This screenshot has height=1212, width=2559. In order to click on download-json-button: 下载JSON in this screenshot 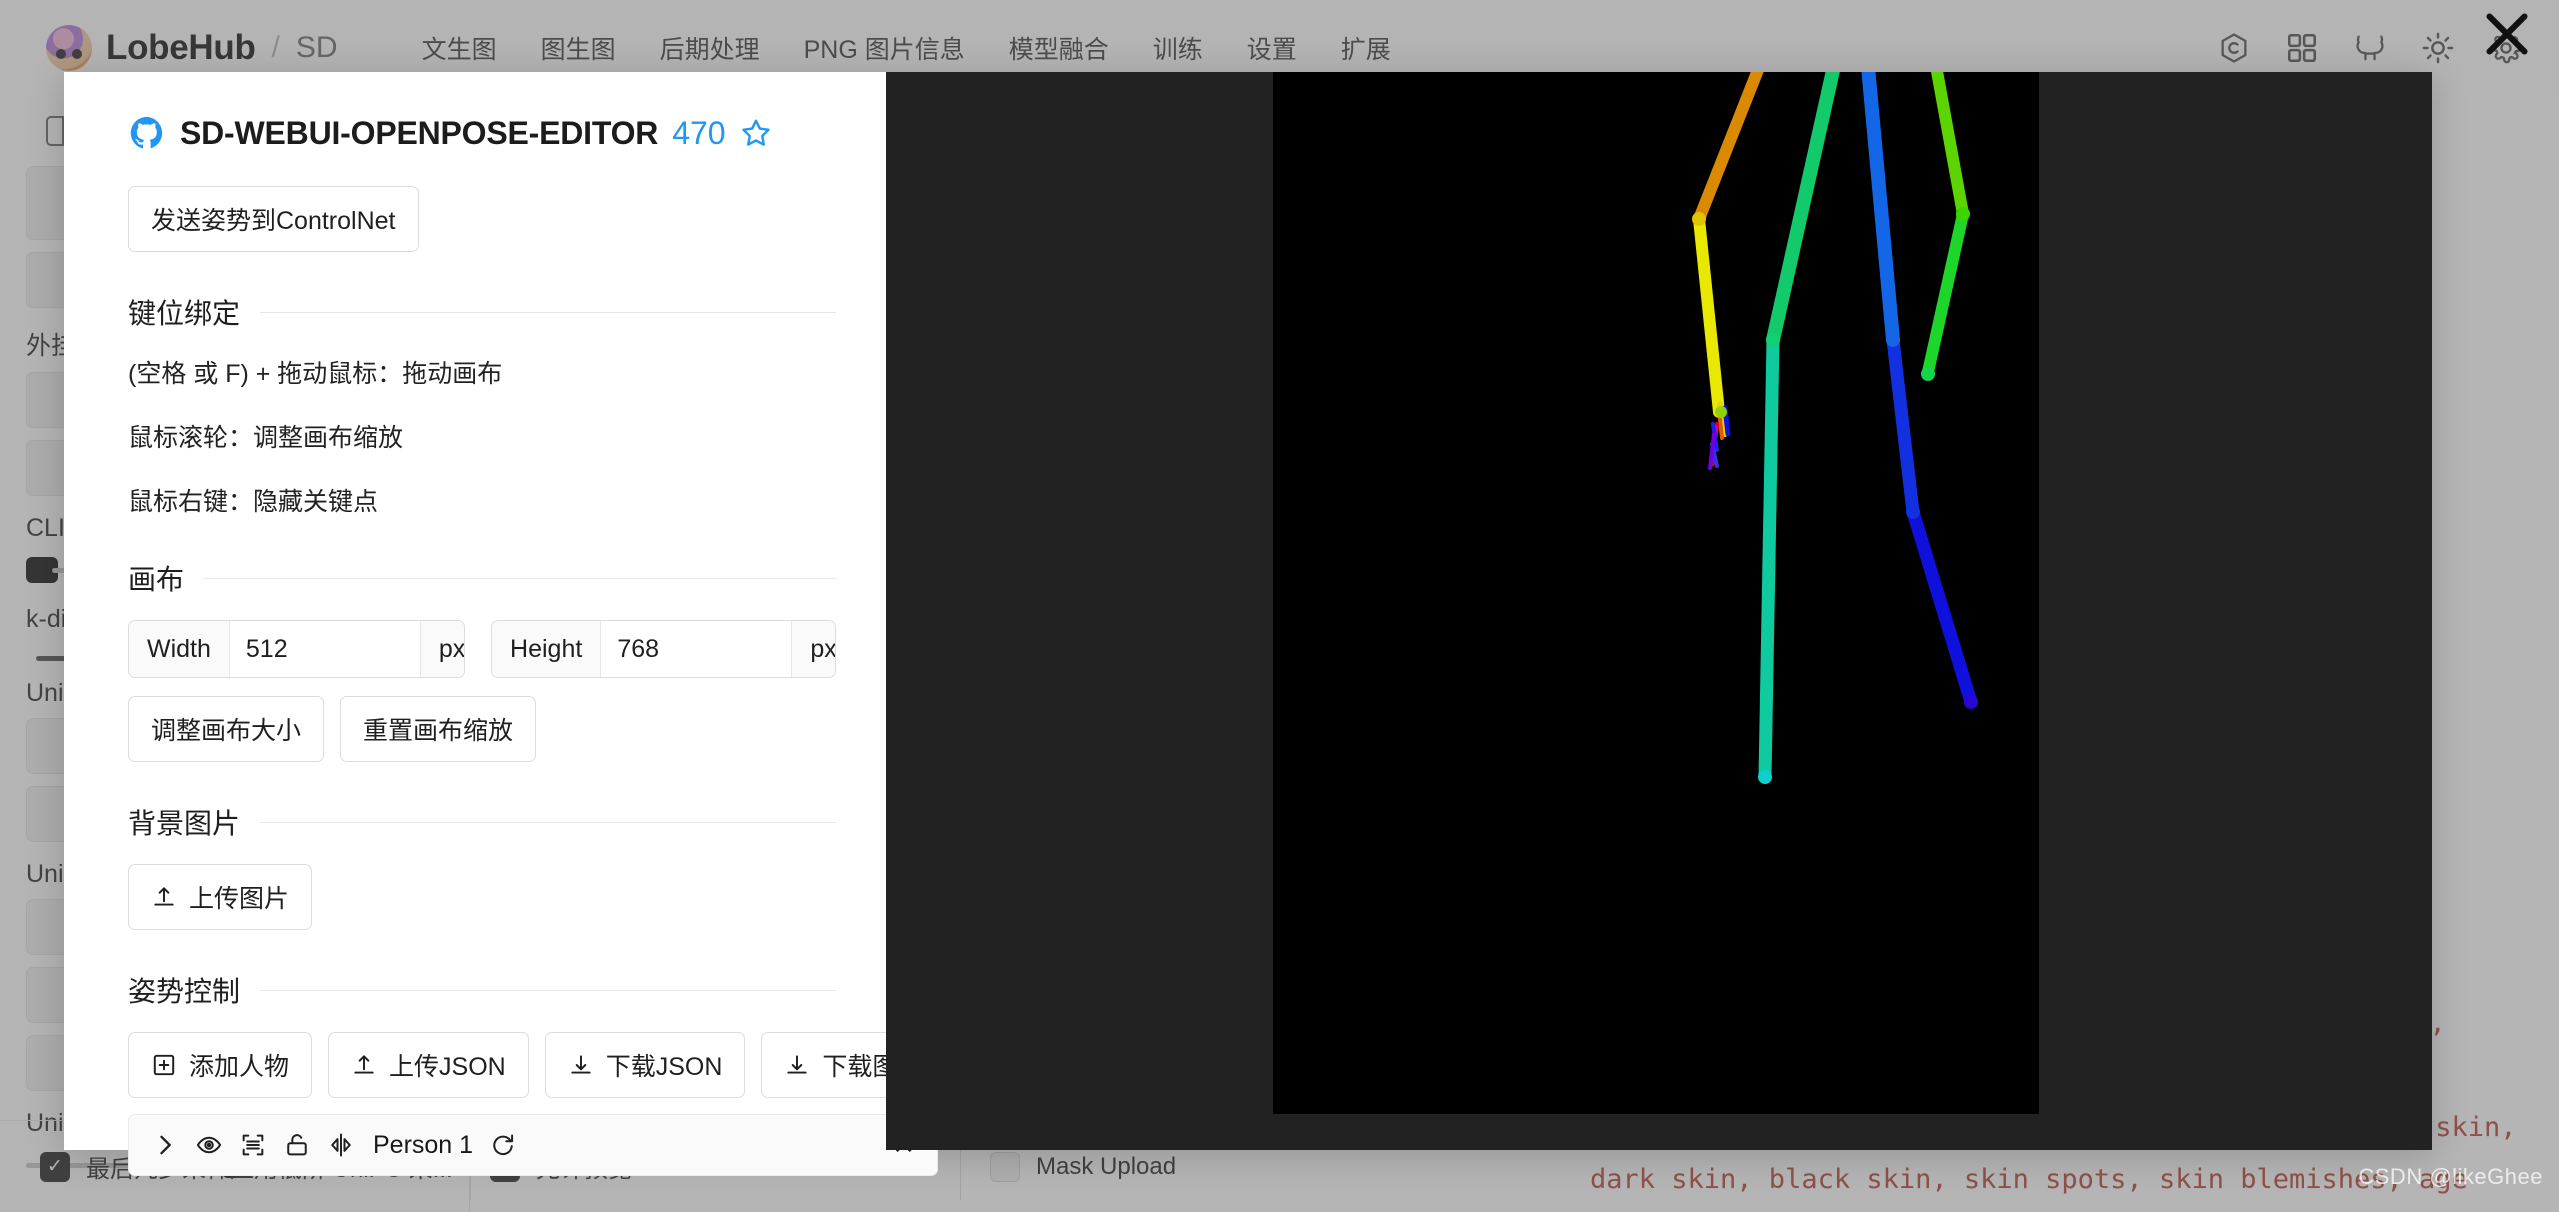, I will do `click(645, 1065)`.